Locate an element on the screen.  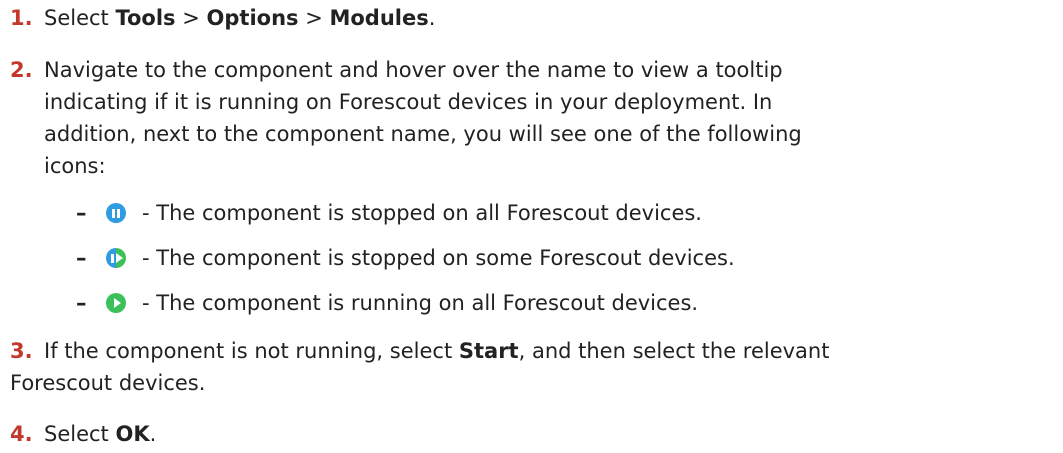
text-run: If the component is not running, select is located at coordinates (251, 351).